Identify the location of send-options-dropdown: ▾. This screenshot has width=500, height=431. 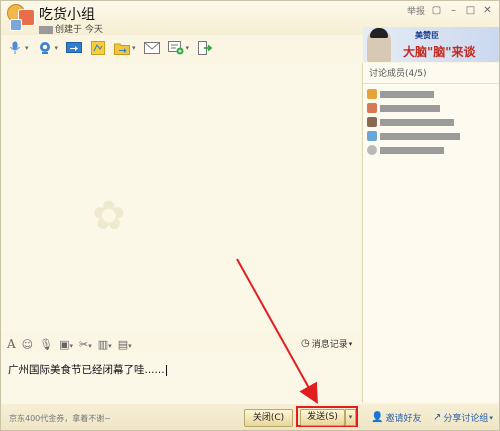
(350, 417).